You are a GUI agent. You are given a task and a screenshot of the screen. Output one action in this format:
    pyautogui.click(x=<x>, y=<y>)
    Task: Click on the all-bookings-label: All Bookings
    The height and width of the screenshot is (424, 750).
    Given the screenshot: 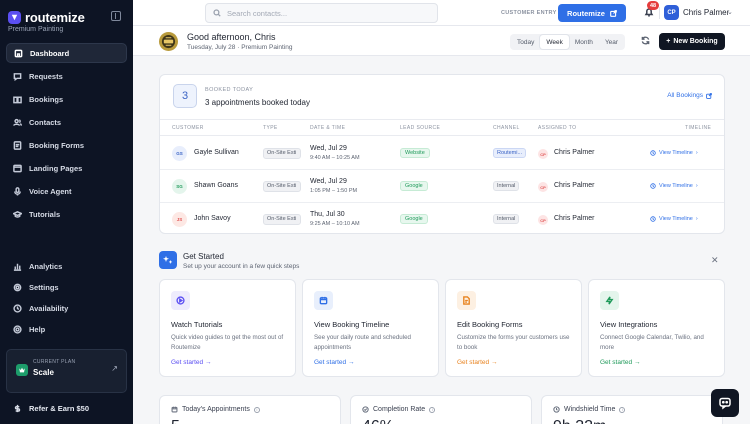 What is the action you would take?
    pyautogui.click(x=685, y=95)
    